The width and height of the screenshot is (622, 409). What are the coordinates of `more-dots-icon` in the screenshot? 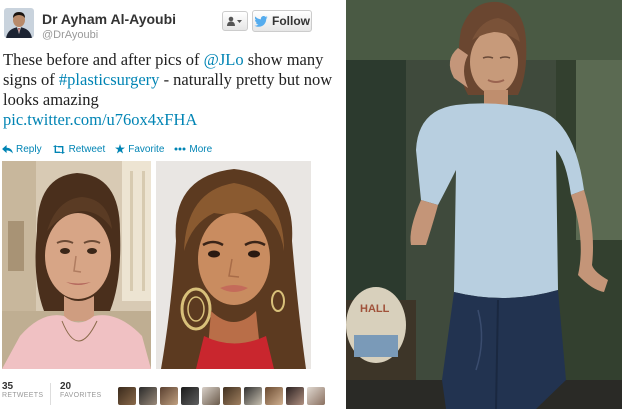 It's located at (180, 149).